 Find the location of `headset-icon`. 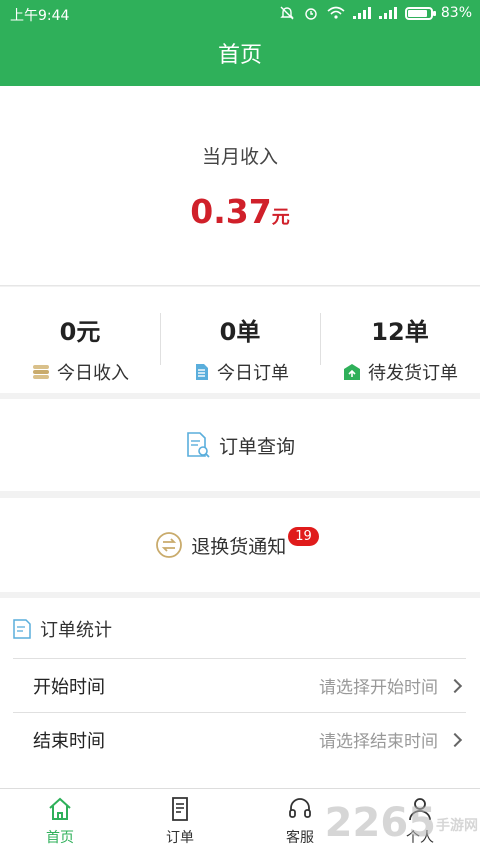

headset-icon is located at coordinates (300, 808).